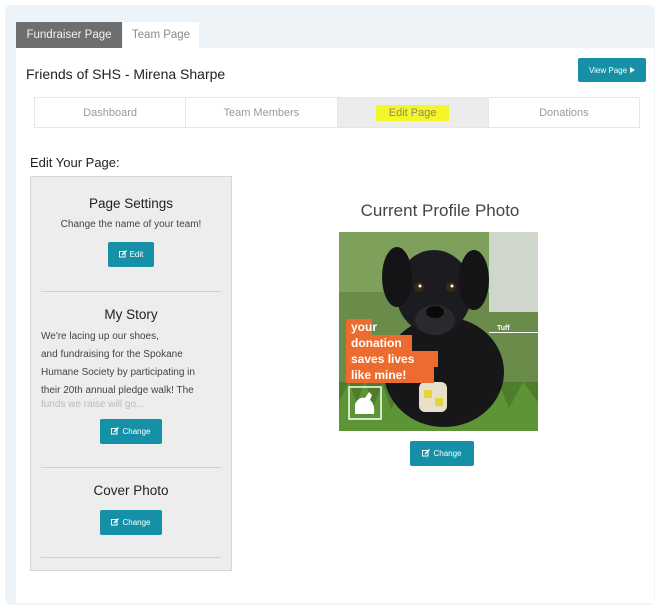 Image resolution: width=660 pixels, height=613 pixels. What do you see at coordinates (633, 70) in the screenshot?
I see `play-right-icon` at bounding box center [633, 70].